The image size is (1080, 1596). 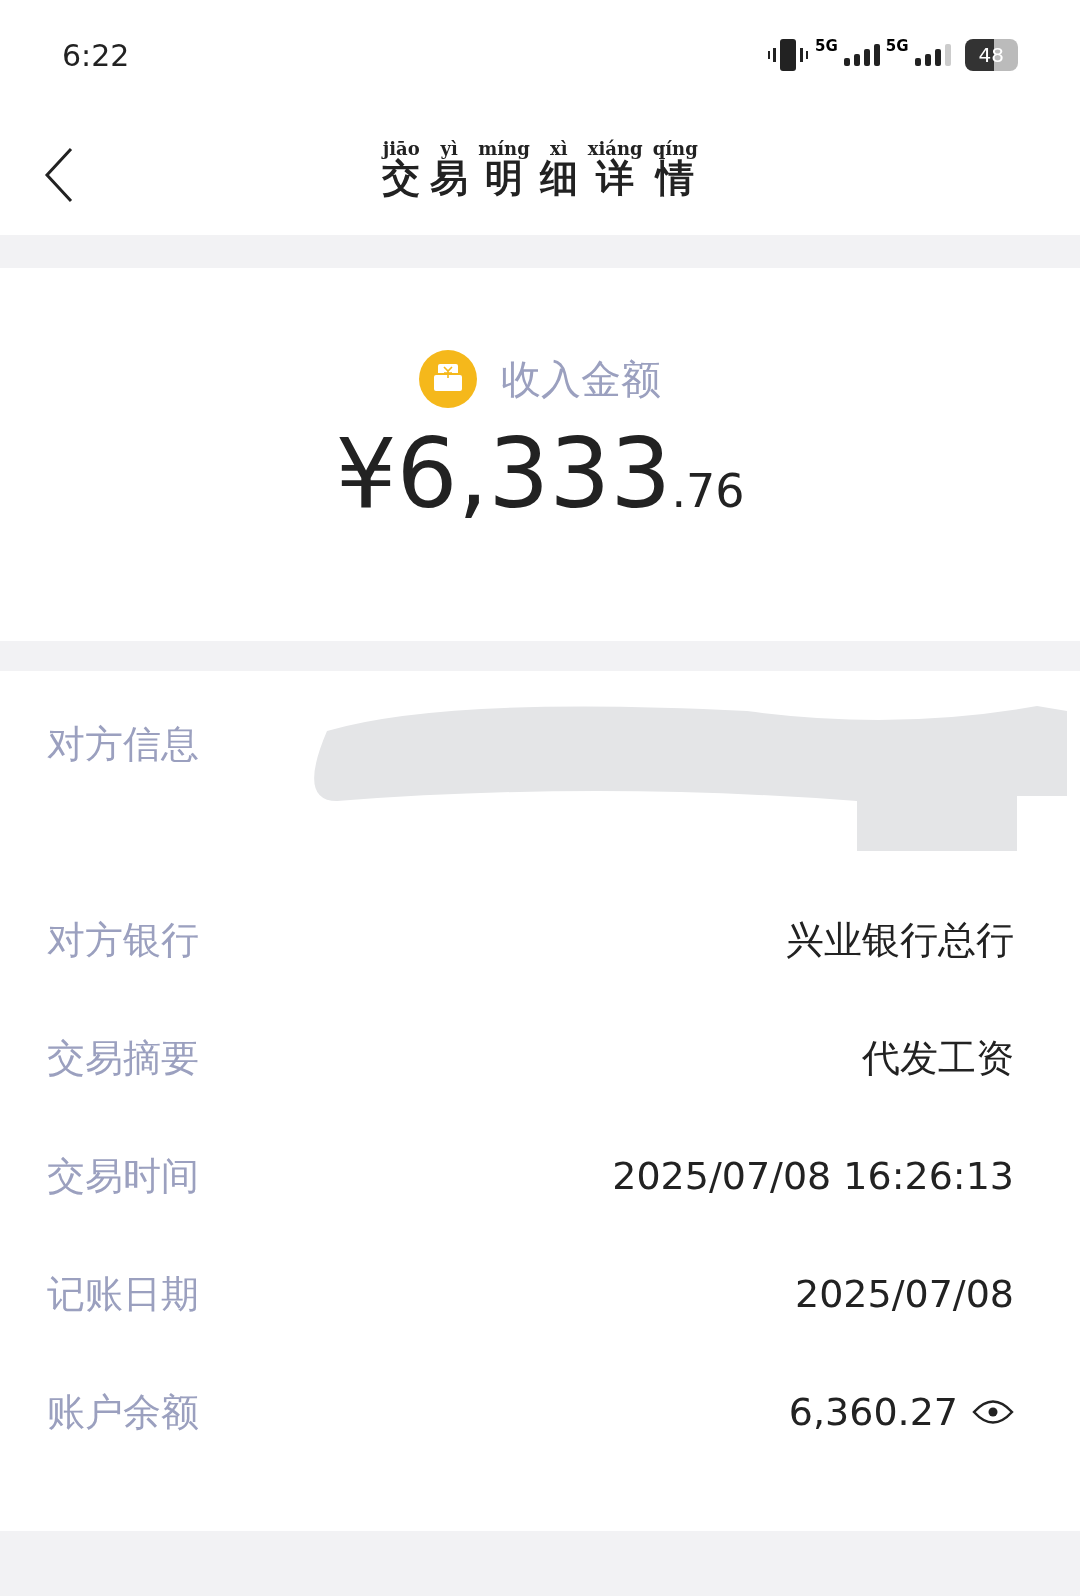 I want to click on eye-icon, so click(x=993, y=1412).